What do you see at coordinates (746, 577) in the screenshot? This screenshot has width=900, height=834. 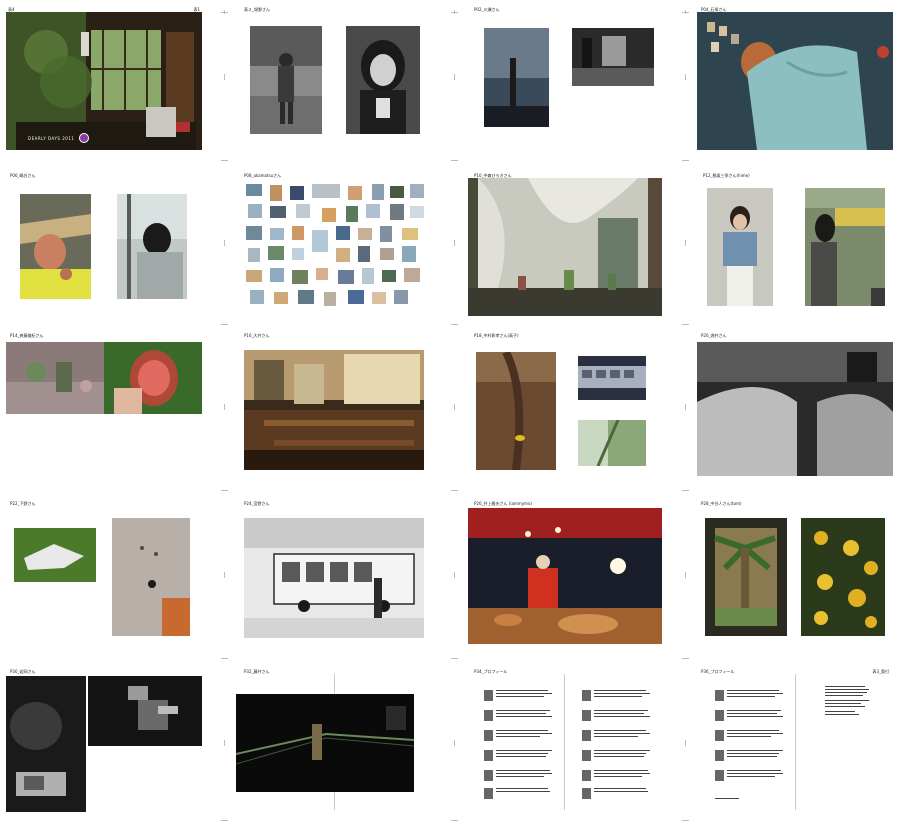 I see `photo-palm-tree-vignette` at bounding box center [746, 577].